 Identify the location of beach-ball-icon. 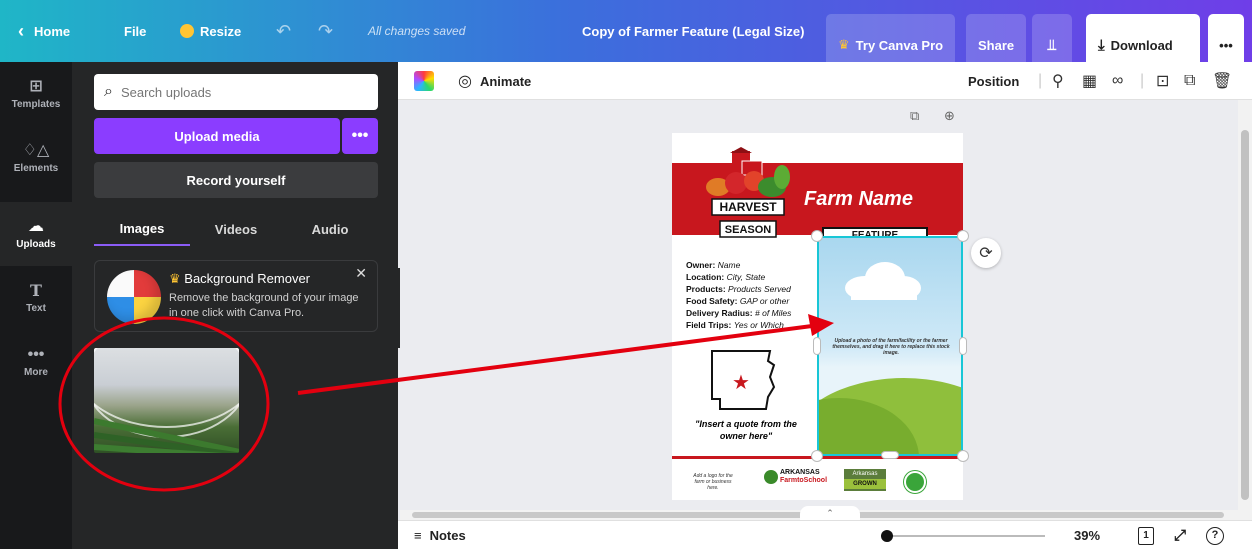
(134, 297).